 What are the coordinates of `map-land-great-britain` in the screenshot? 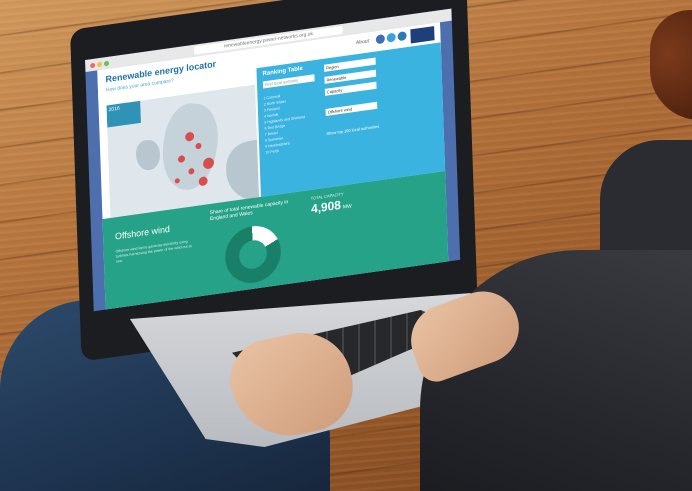 It's located at (190, 146).